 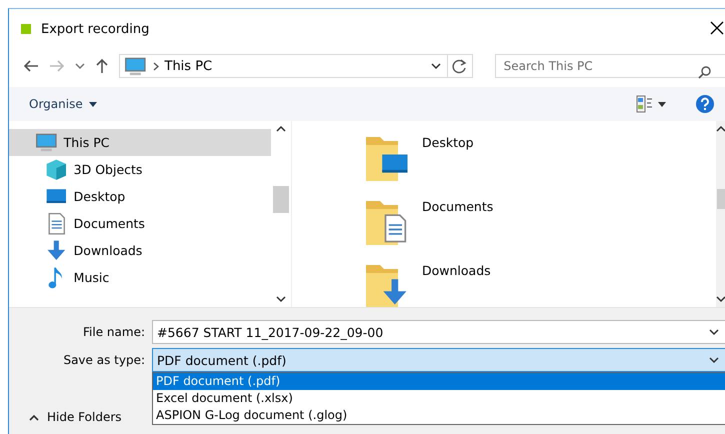 I want to click on dropdown-option: PDF document (.pdf), so click(x=439, y=381).